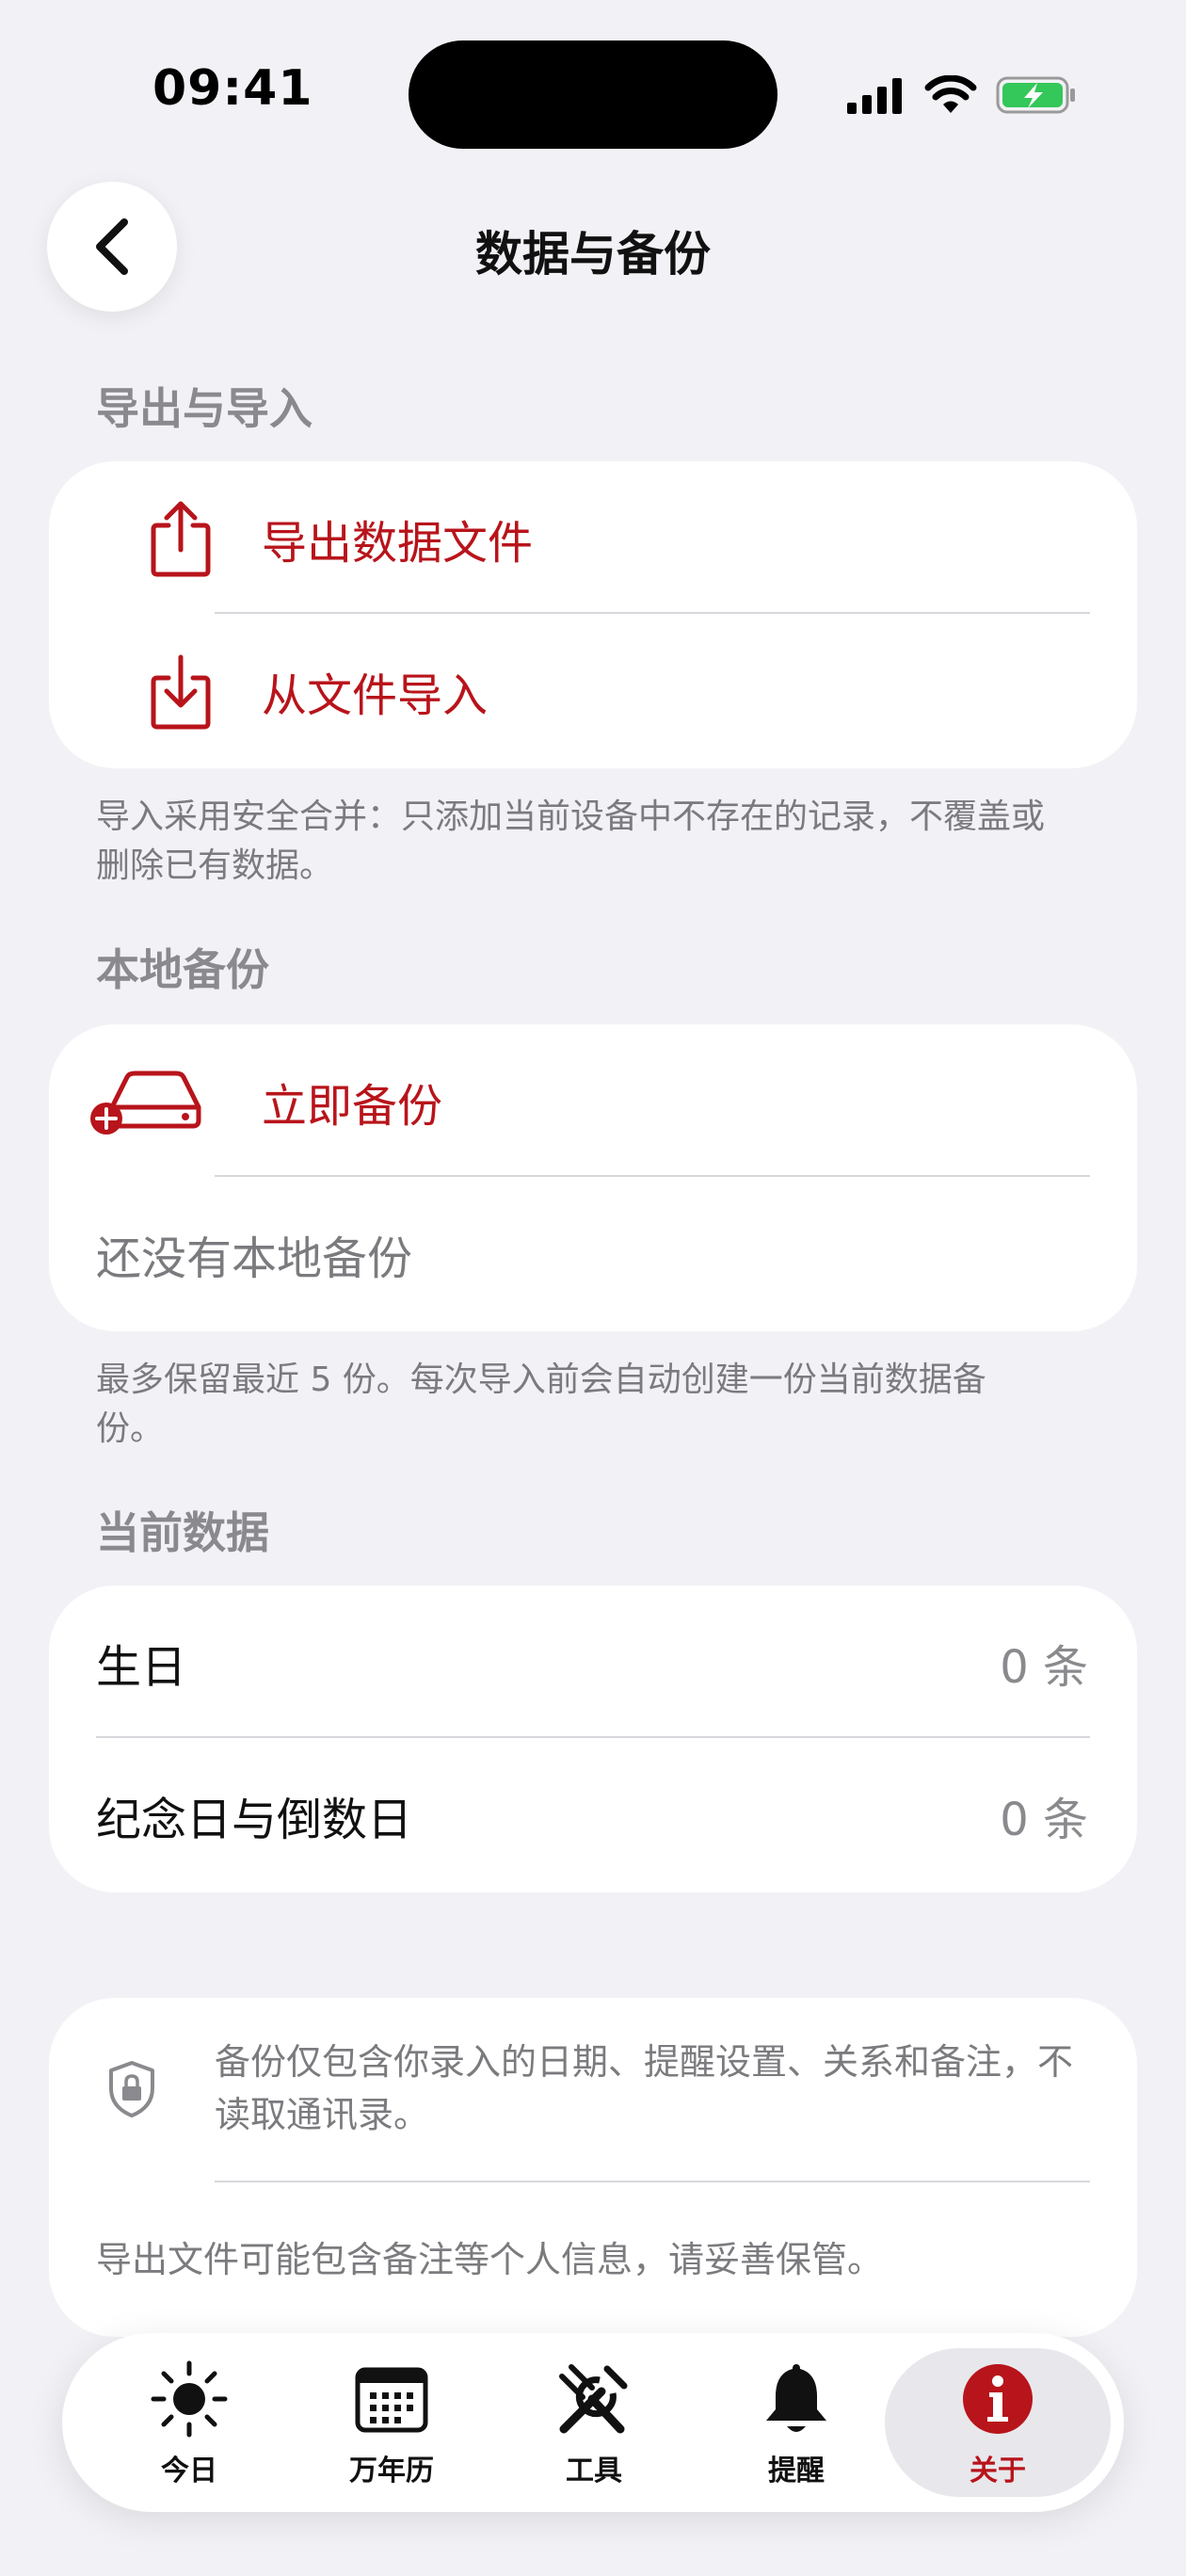 The height and width of the screenshot is (2576, 1186). Describe the element at coordinates (232, 88) in the screenshot. I see `status-time: 09:41` at that location.